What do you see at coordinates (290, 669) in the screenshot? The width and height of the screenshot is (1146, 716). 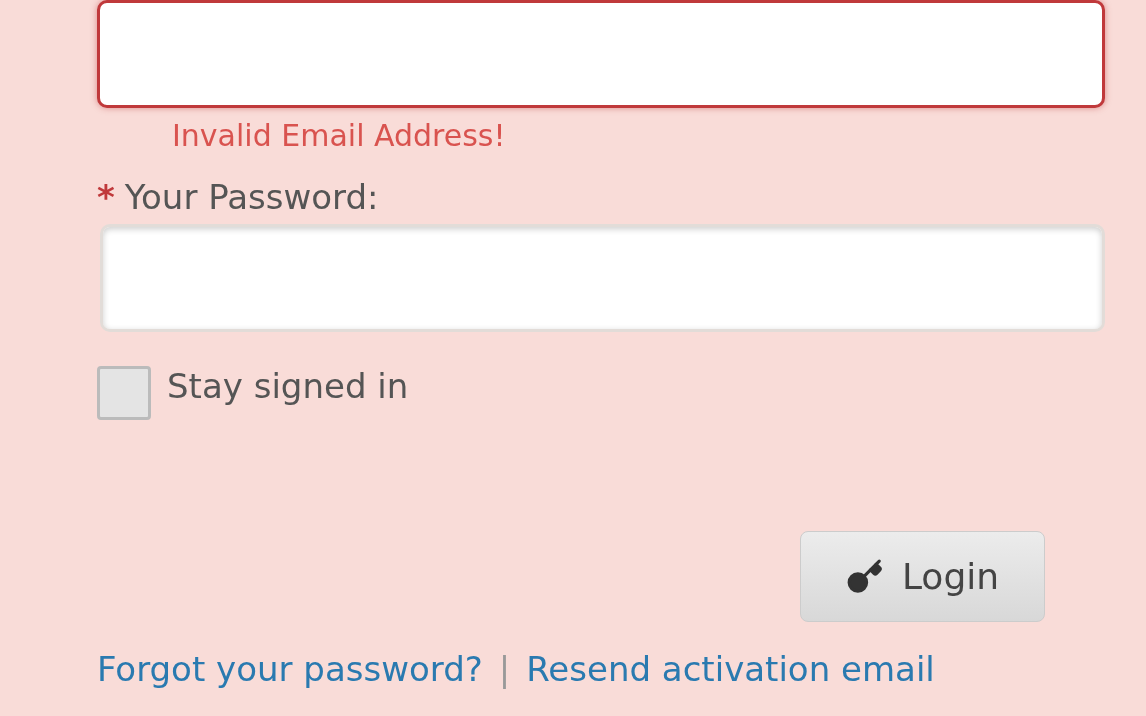 I see `text-link: Forgot your password?` at bounding box center [290, 669].